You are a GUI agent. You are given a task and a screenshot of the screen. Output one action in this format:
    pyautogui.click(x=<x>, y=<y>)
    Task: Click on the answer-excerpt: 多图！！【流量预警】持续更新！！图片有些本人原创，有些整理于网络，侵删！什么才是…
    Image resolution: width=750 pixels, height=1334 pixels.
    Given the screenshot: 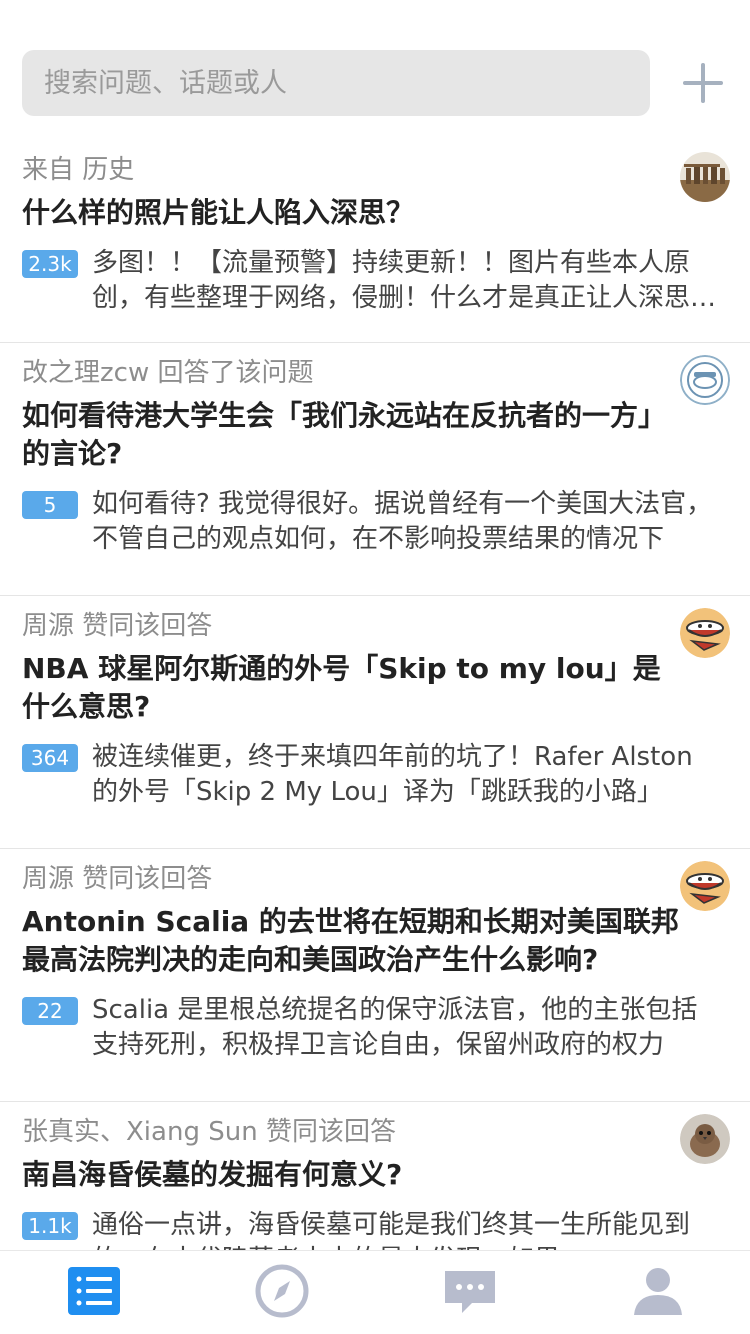 What is the action you would take?
    pyautogui.click(x=406, y=281)
    